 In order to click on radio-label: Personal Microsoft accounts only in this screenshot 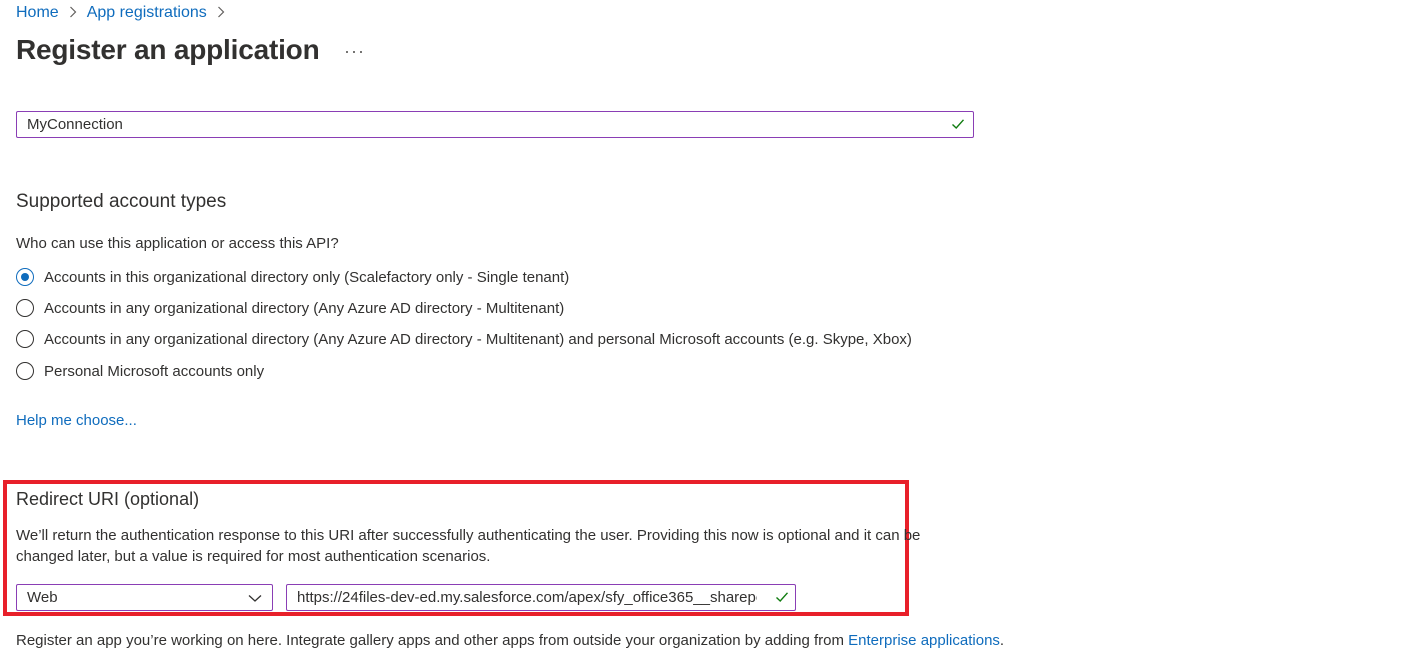, I will do `click(154, 371)`.